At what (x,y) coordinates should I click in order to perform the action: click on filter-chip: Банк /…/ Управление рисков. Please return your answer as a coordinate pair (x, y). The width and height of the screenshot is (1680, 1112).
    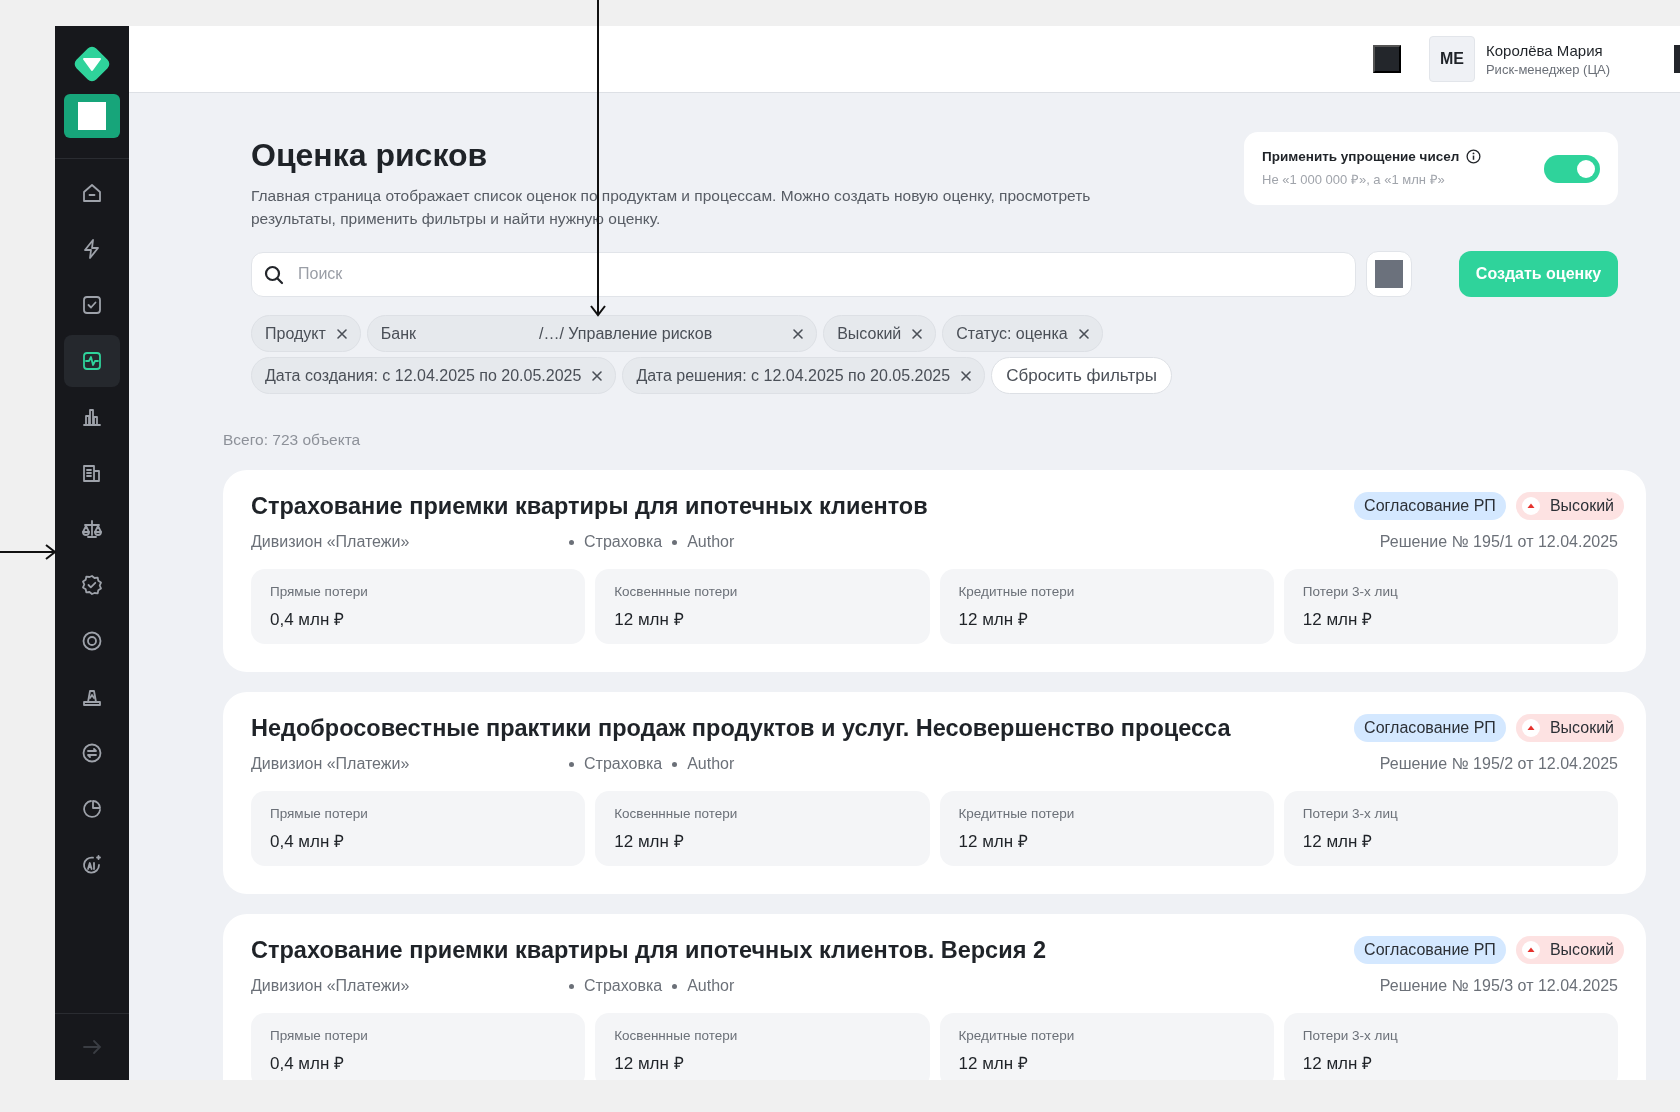
    Looking at the image, I should click on (592, 333).